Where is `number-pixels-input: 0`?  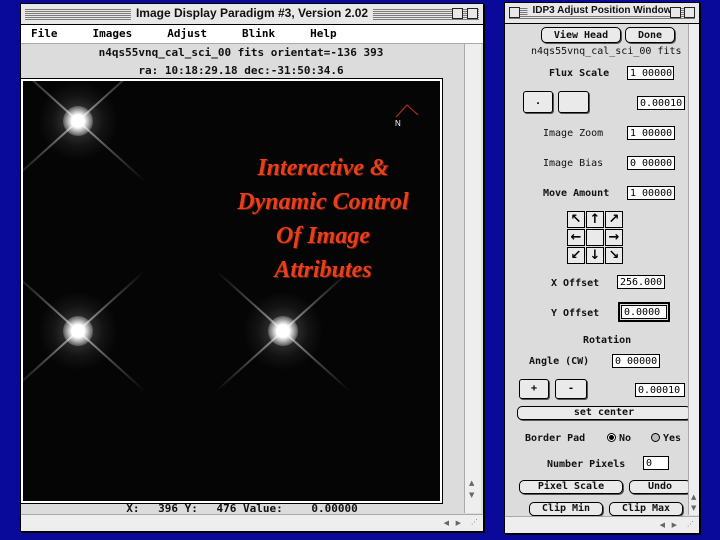 number-pixels-input: 0 is located at coordinates (656, 463).